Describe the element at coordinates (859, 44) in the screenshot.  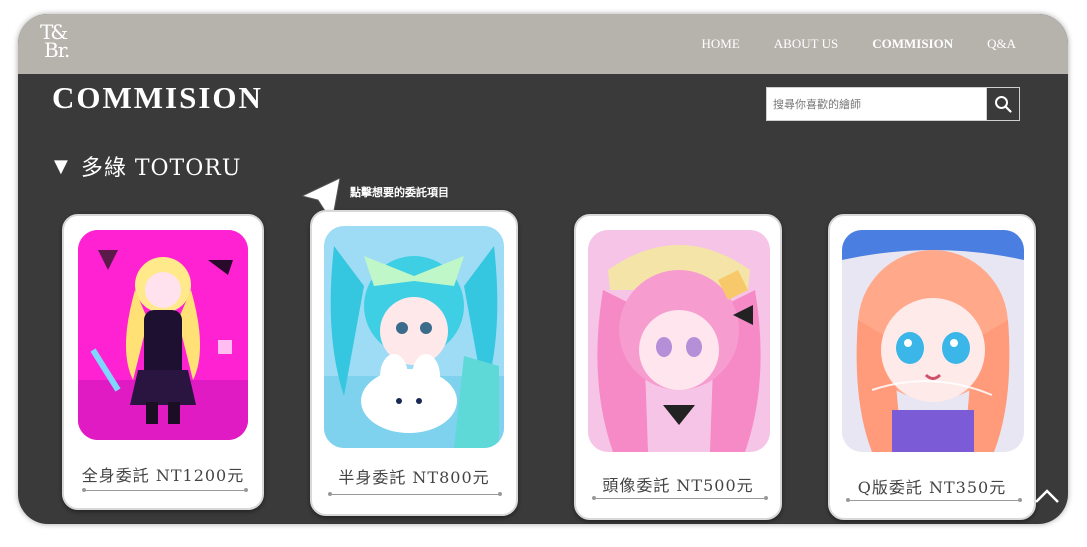
I see `main-nav: HOME ABOUT US COMMISION Q&A` at that location.